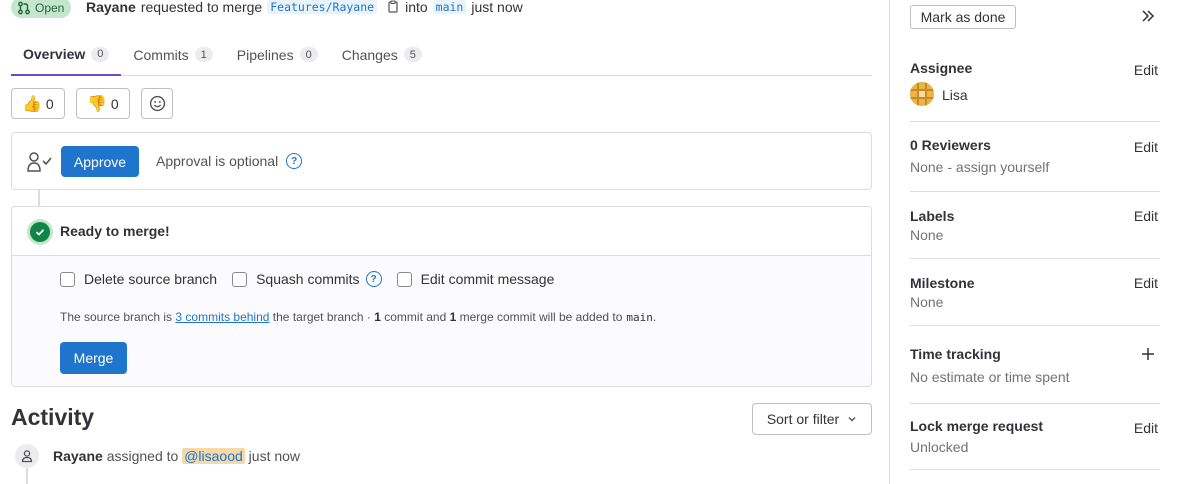  Describe the element at coordinates (955, 95) in the screenshot. I see `assignee-name: Lisa` at that location.